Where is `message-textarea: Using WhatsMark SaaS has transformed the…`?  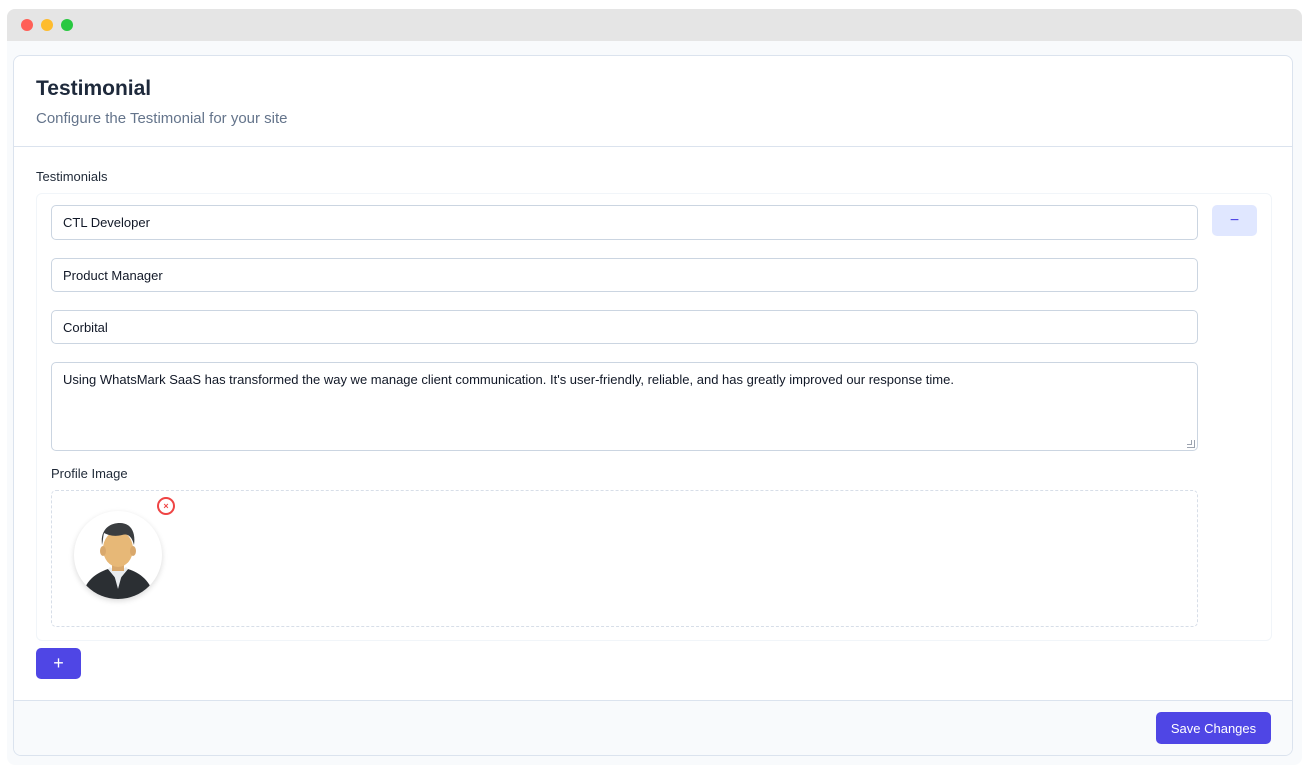 message-textarea: Using WhatsMark SaaS has transformed the… is located at coordinates (624, 406).